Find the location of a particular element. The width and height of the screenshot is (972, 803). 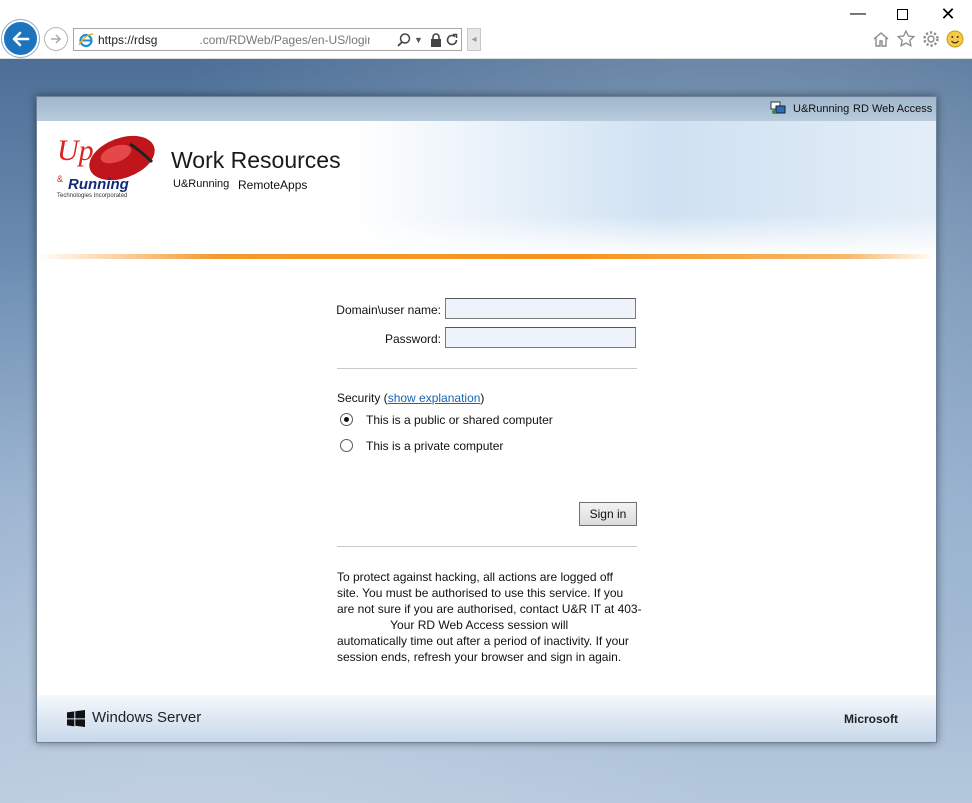

page-title: Work Resources is located at coordinates (256, 160).